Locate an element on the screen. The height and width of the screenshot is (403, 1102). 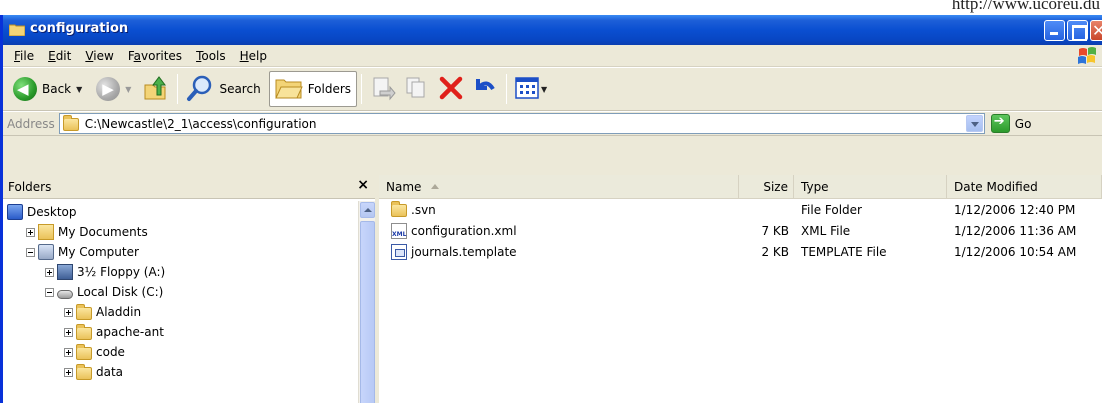
tree-item-label: apache-ant is located at coordinates (130, 332).